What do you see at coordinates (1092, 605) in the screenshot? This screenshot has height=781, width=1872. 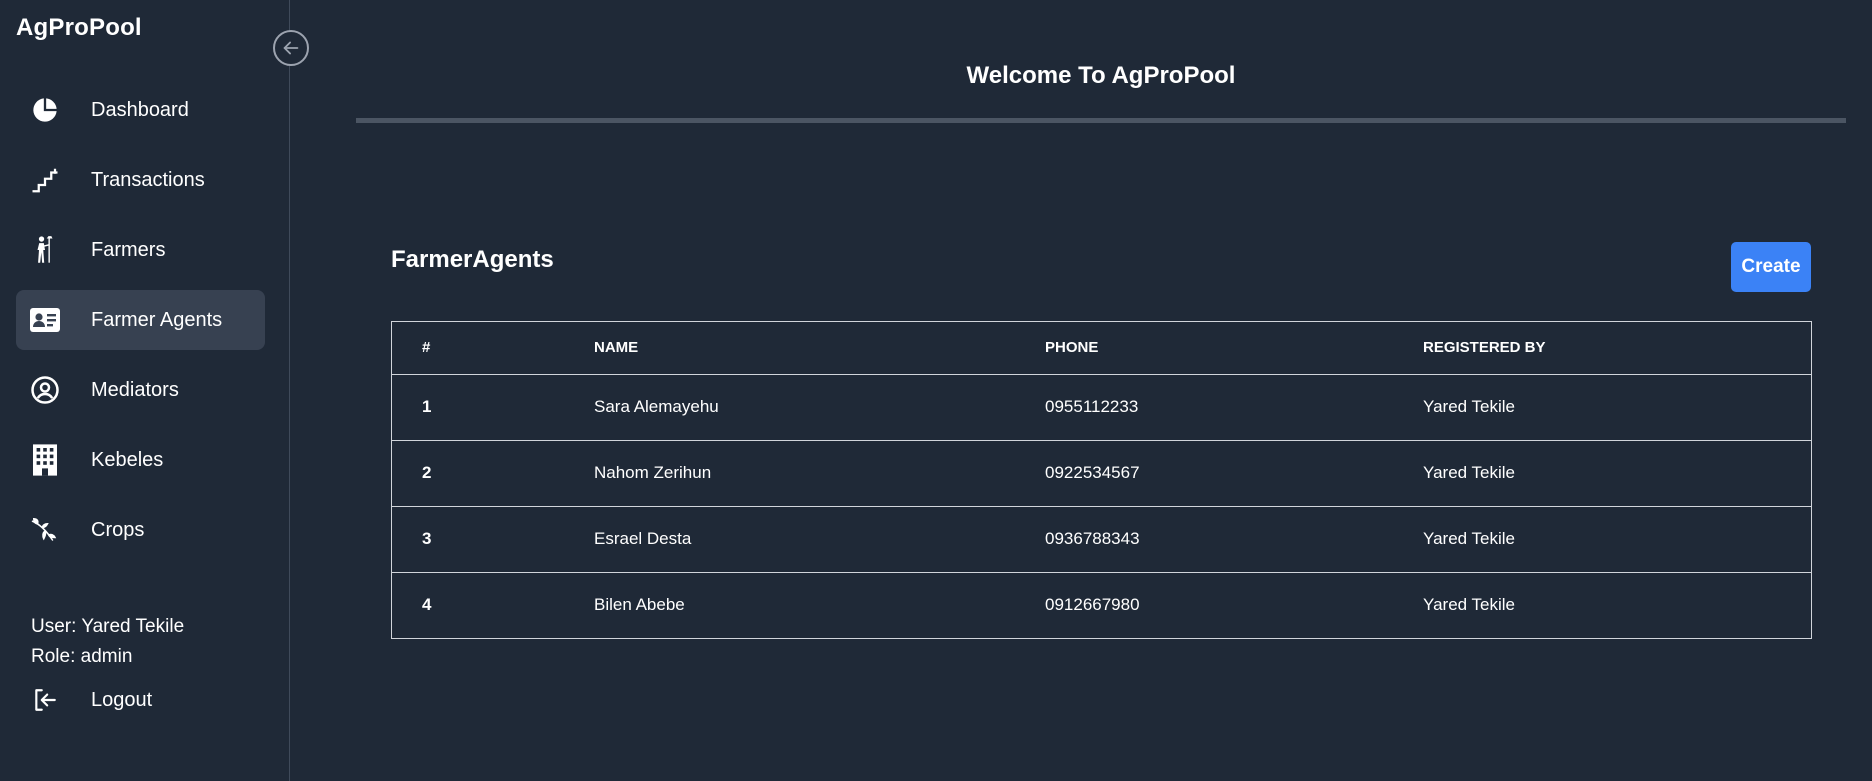 I see `cell-phone: 0912667980` at bounding box center [1092, 605].